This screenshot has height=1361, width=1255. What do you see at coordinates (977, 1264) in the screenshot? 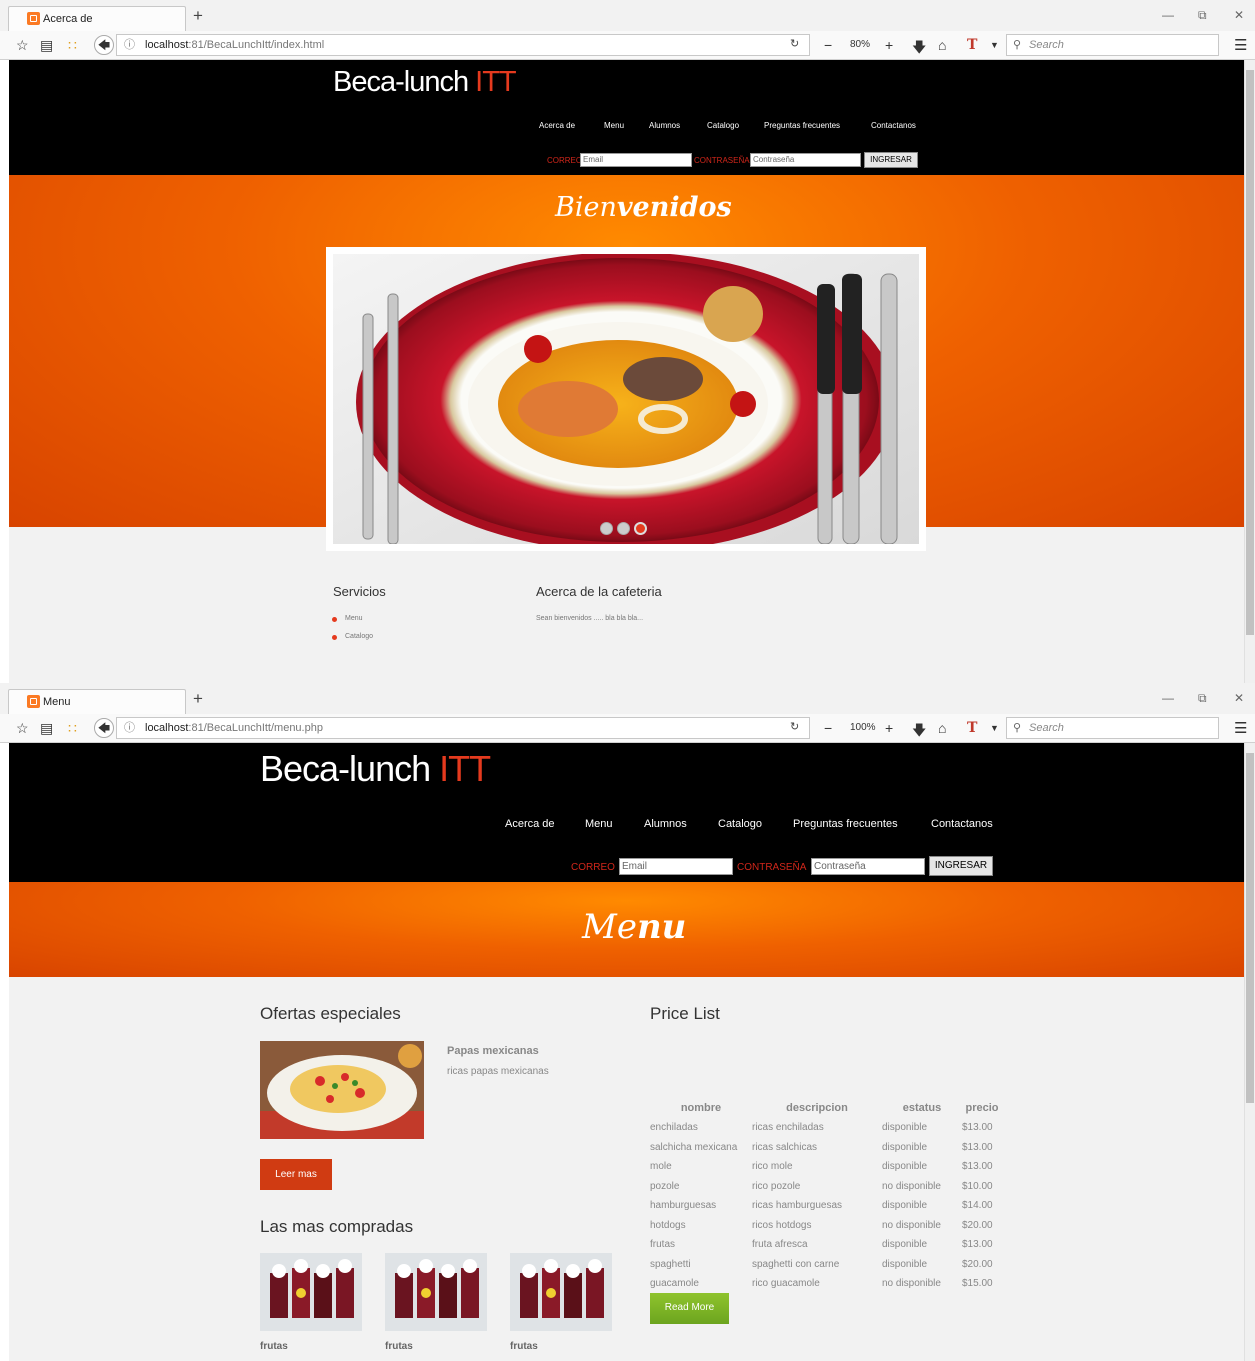
I see `cell-precio: $20.00` at bounding box center [977, 1264].